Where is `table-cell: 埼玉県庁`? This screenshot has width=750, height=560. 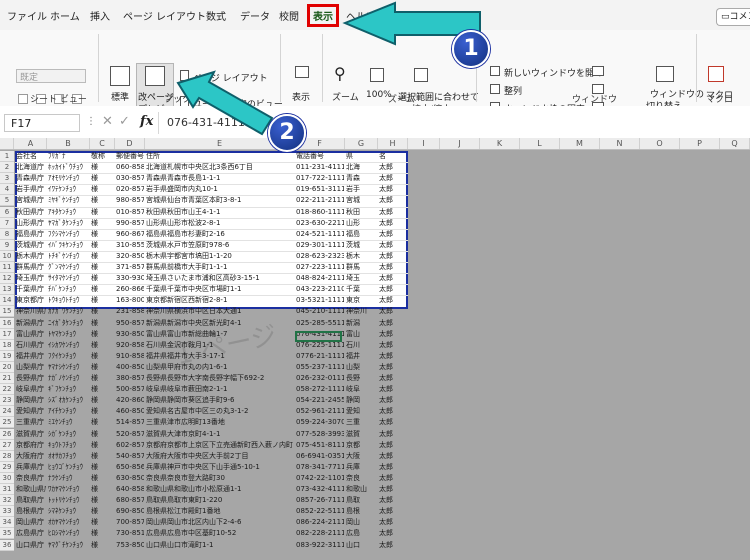 table-cell: 埼玉県庁 is located at coordinates (31, 278).